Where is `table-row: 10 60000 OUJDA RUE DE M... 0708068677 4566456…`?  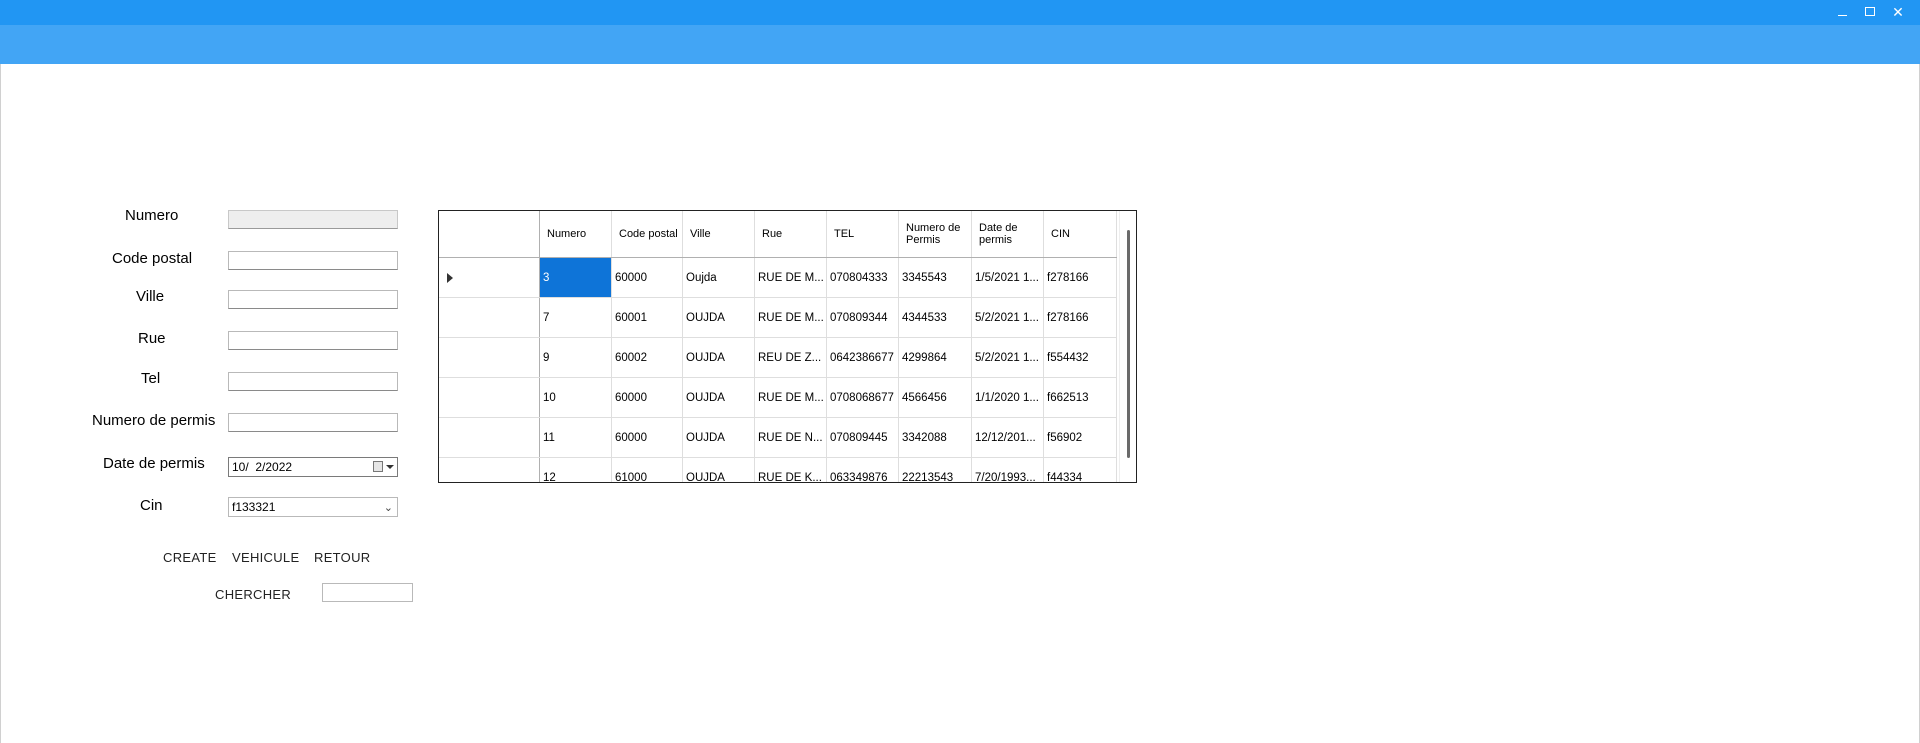
table-row: 10 60000 OUJDA RUE DE M... 0708068677 4566456… is located at coordinates (778, 398).